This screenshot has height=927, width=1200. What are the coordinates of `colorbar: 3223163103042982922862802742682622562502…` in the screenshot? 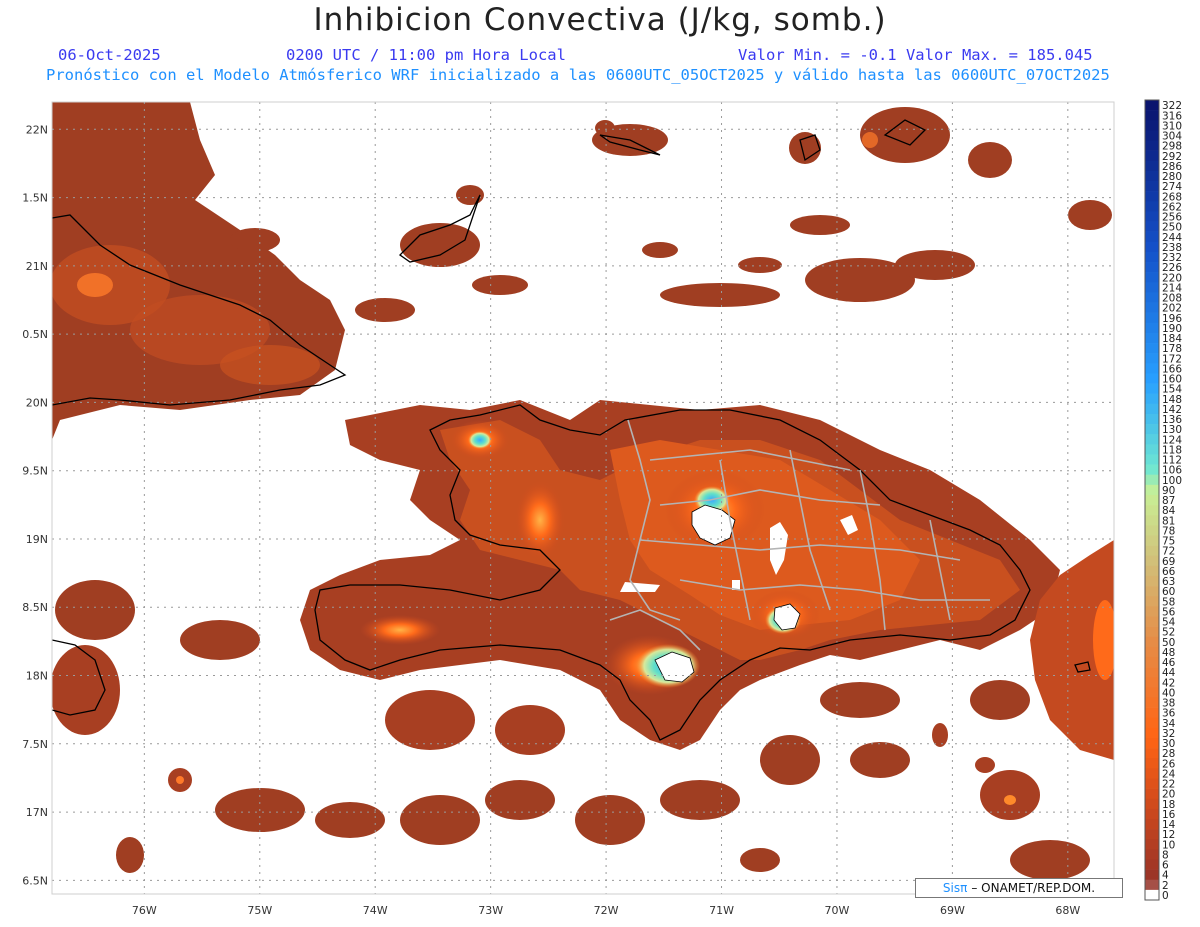 It's located at (1163, 500).